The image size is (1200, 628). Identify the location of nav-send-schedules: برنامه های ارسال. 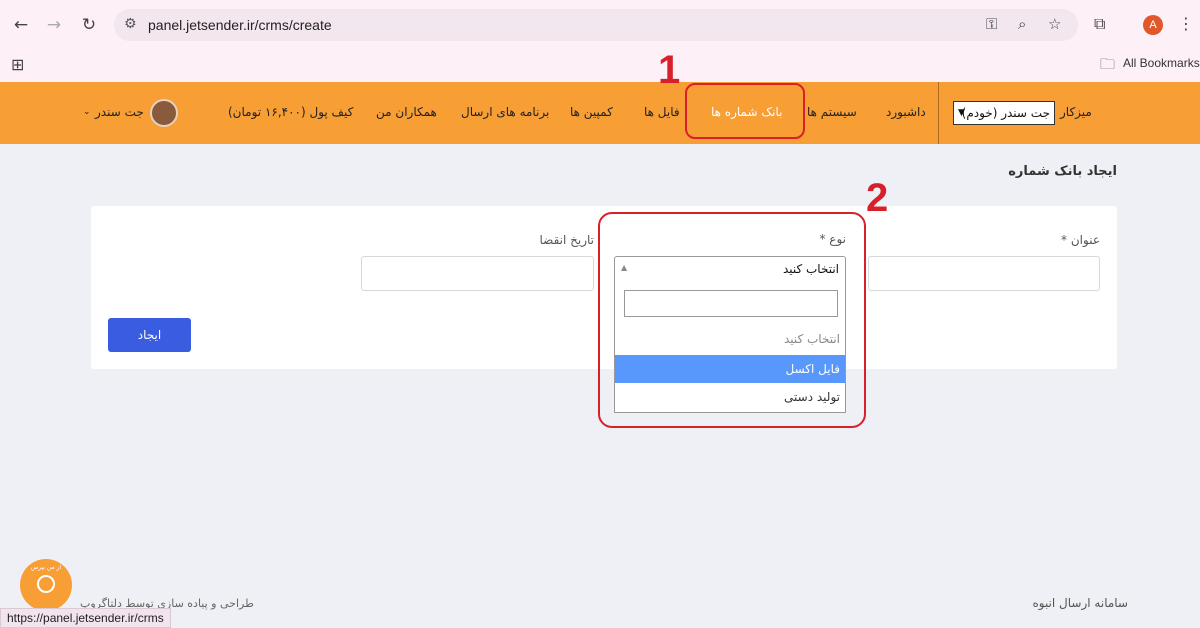
(505, 112).